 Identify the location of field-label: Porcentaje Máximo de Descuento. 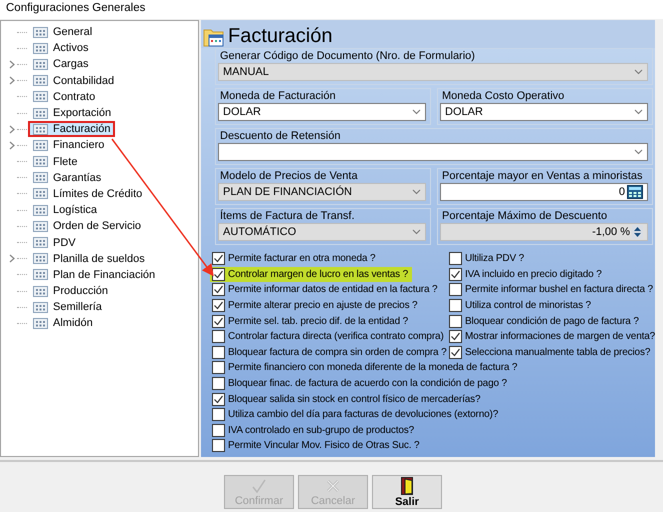
(524, 216).